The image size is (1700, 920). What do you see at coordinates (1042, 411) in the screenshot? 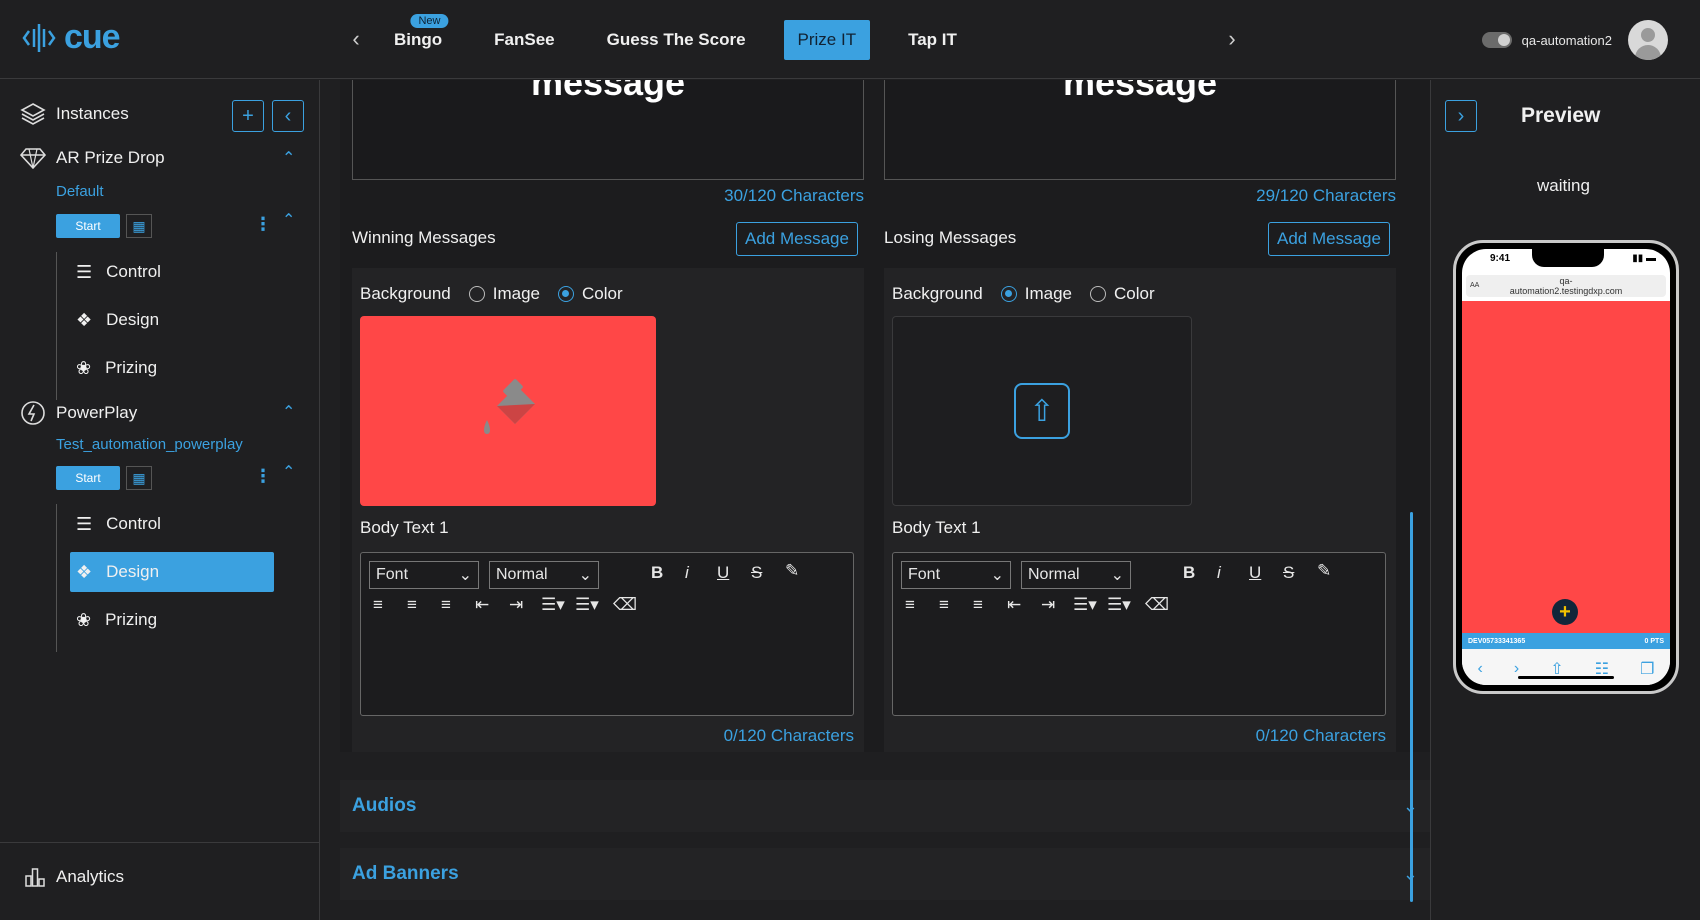
I see `image-upload-dropzone: ⇧` at bounding box center [1042, 411].